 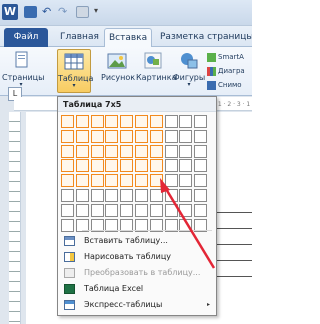 What do you see at coordinates (82, 12) in the screenshot?
I see `quick-print-icon` at bounding box center [82, 12].